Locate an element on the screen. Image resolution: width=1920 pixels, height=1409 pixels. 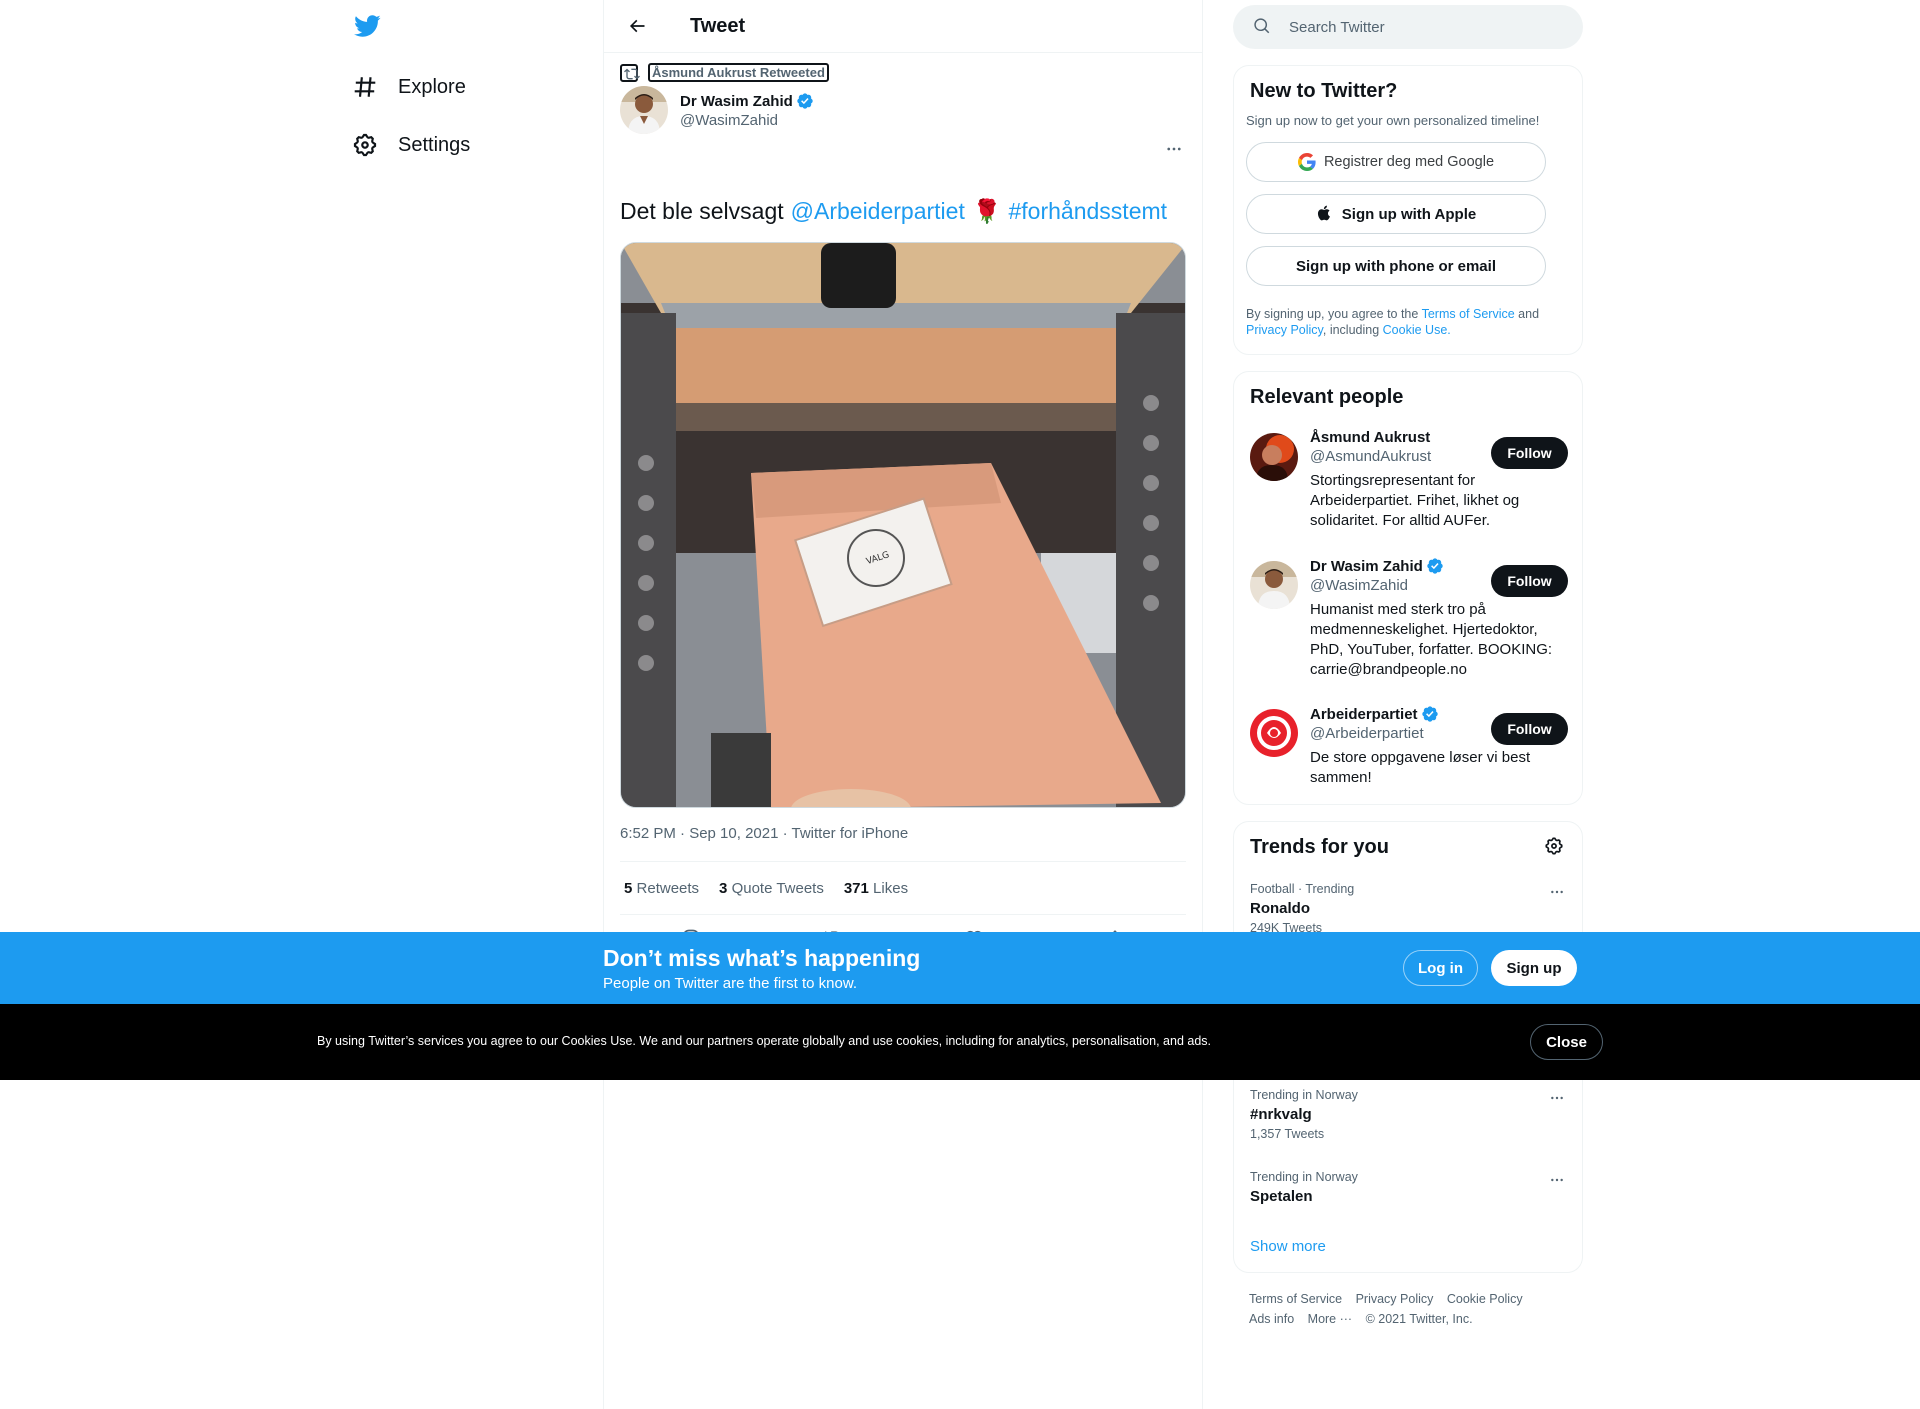
google-signup-button: Registrer deg med Google is located at coordinates (1396, 162).